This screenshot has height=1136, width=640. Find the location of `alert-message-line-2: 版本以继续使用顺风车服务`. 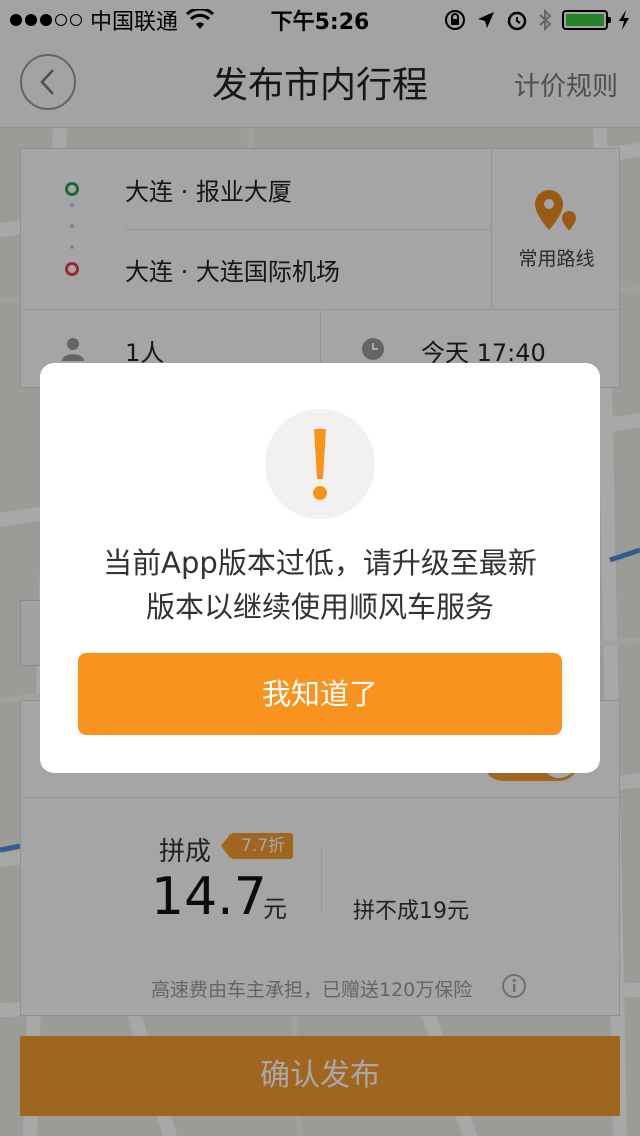

alert-message-line-2: 版本以继续使用顺风车服务 is located at coordinates (319, 607).